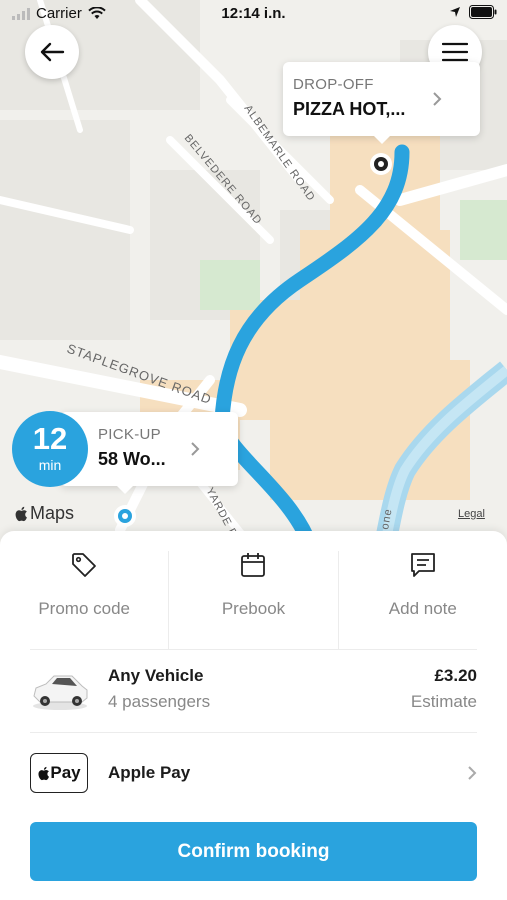 This screenshot has height=900, width=507. Describe the element at coordinates (84, 608) in the screenshot. I see `promo-code-label: Promo code` at that location.